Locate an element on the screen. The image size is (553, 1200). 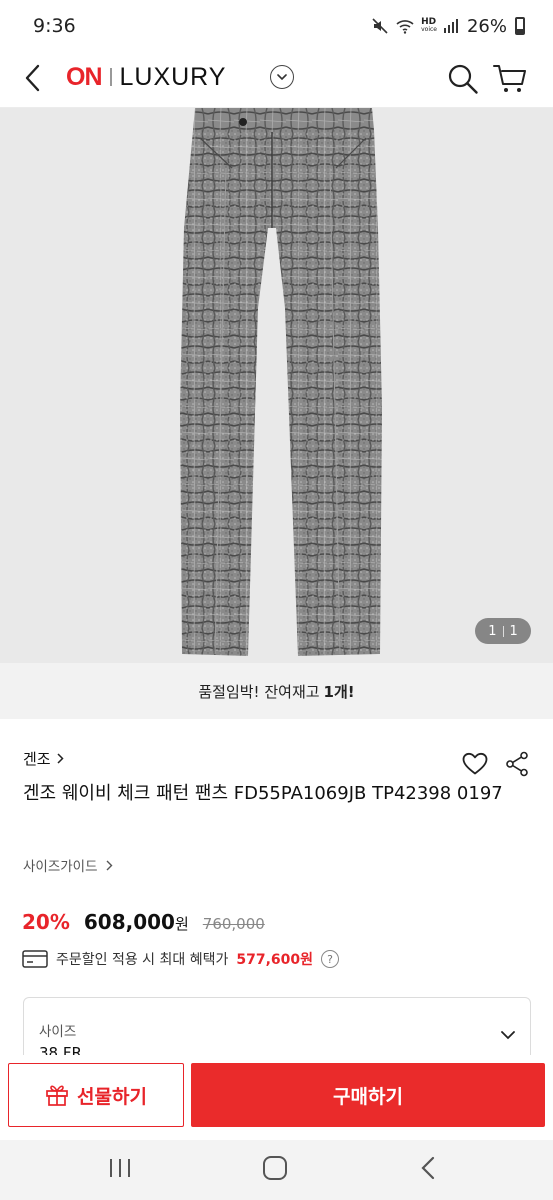
cart-icon is located at coordinates (509, 78).